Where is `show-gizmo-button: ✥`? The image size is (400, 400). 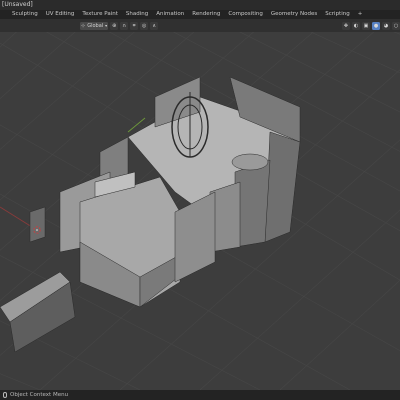 show-gizmo-button: ✥ is located at coordinates (346, 25).